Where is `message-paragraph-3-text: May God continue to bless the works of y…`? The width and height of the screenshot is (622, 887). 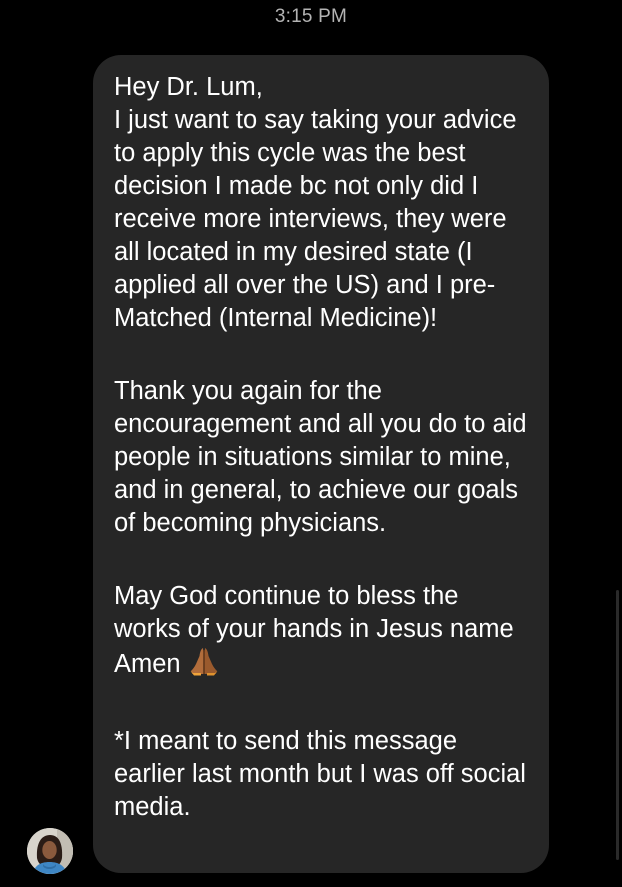 message-paragraph-3-text: May God continue to bless the works of y… is located at coordinates (314, 630).